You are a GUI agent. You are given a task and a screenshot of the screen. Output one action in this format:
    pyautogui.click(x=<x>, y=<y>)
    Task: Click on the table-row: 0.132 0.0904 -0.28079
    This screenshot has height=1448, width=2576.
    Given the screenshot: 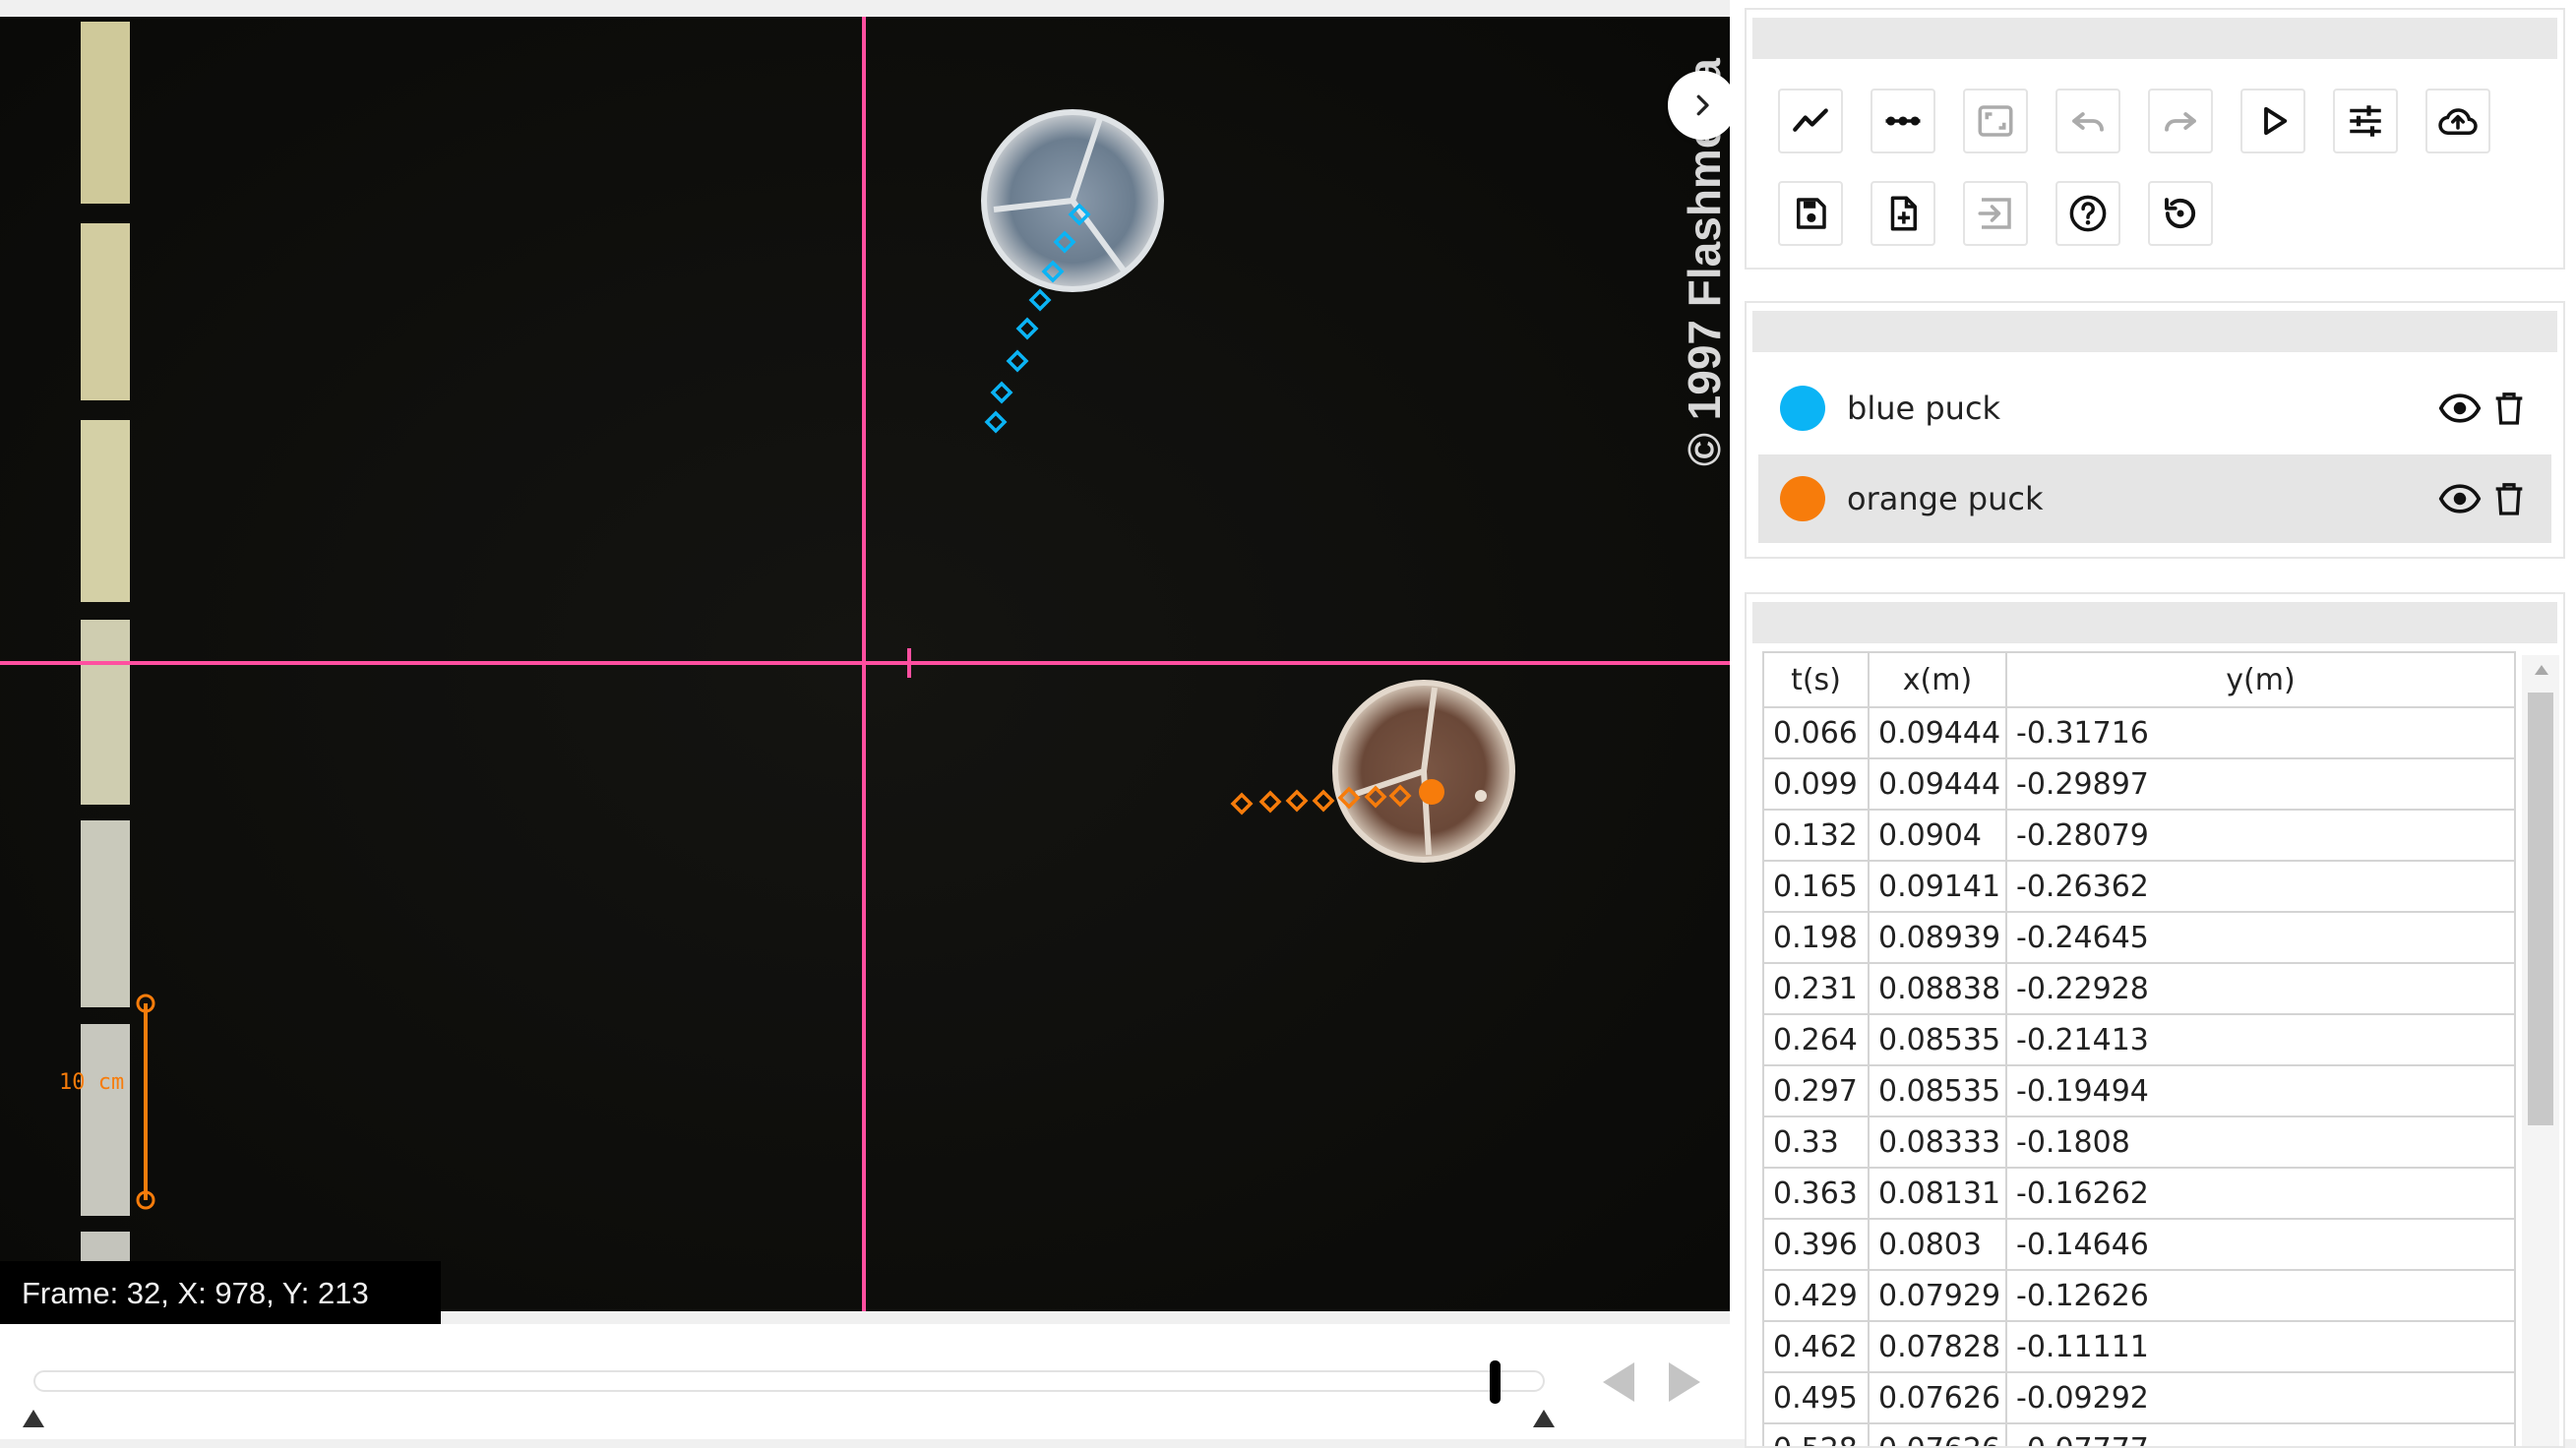 What is the action you would take?
    pyautogui.click(x=2139, y=836)
    